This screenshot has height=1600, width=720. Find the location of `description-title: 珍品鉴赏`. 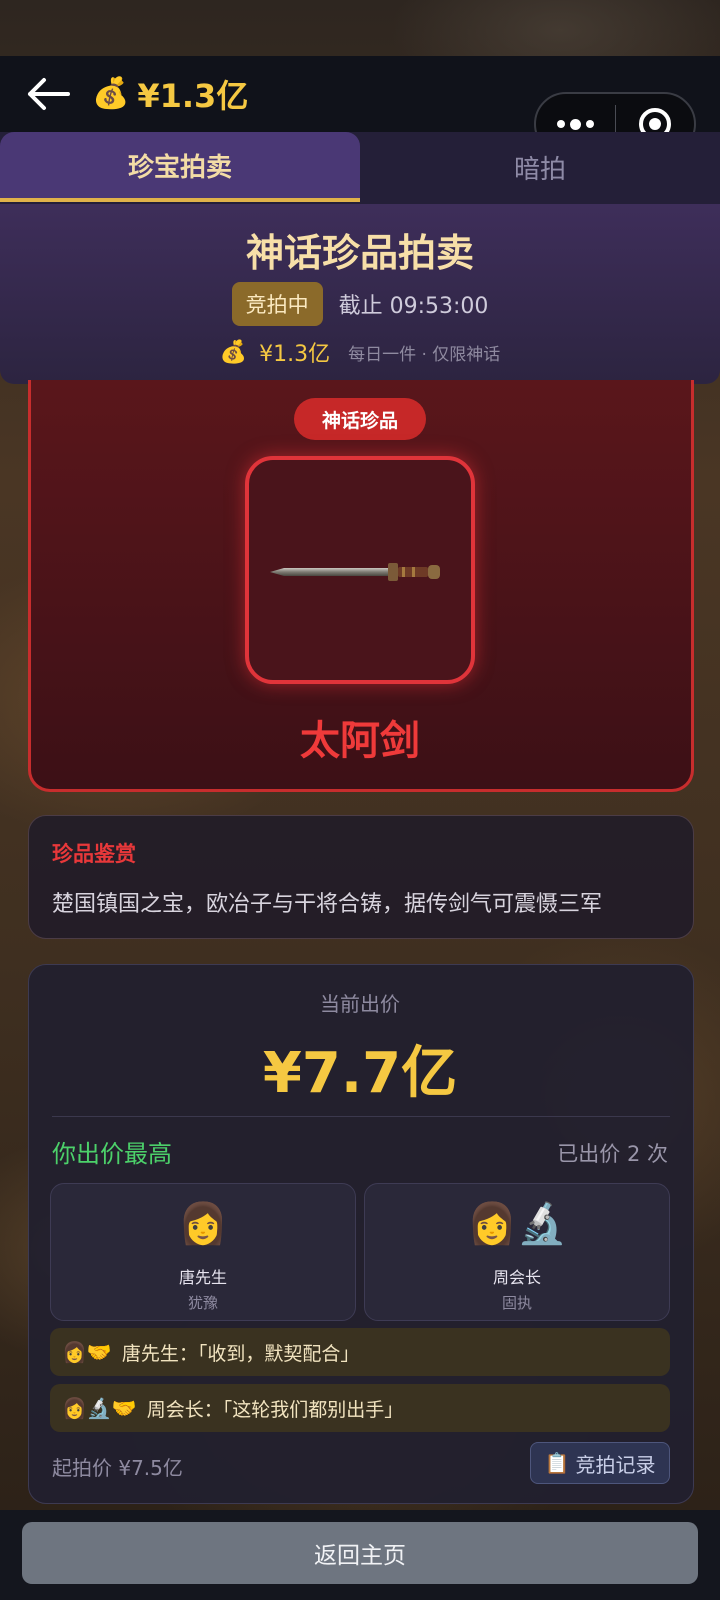

description-title: 珍品鉴赏 is located at coordinates (94, 854).